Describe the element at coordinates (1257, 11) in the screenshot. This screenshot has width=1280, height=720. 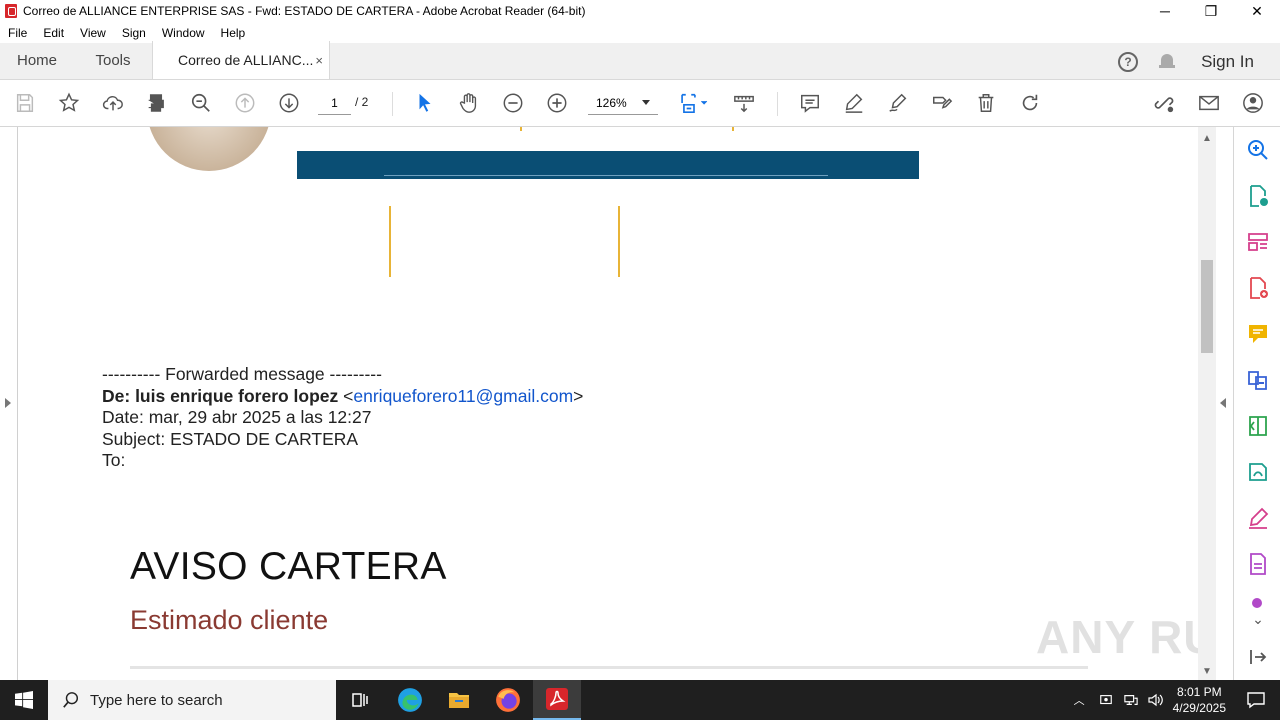
I see `close-window-button: ✕` at that location.